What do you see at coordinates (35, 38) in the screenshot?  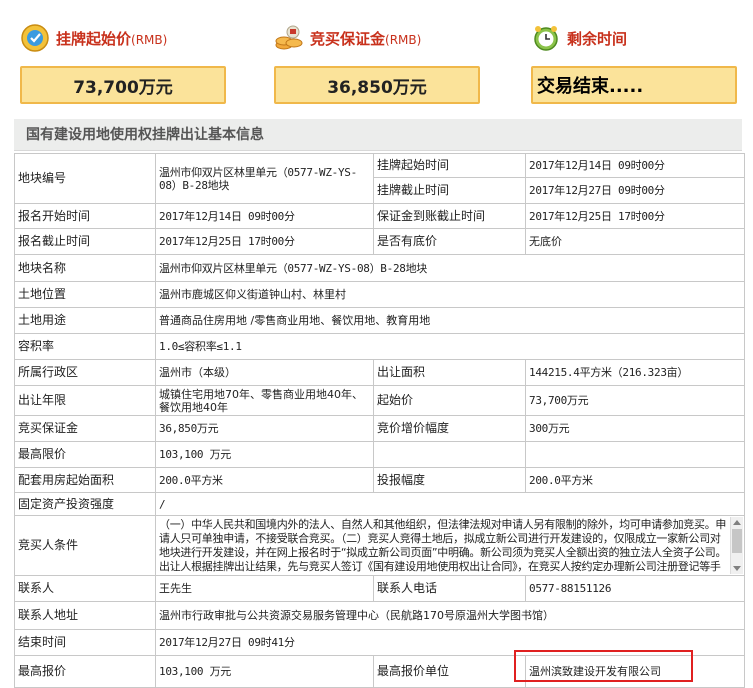 I see `money-bag-icon` at bounding box center [35, 38].